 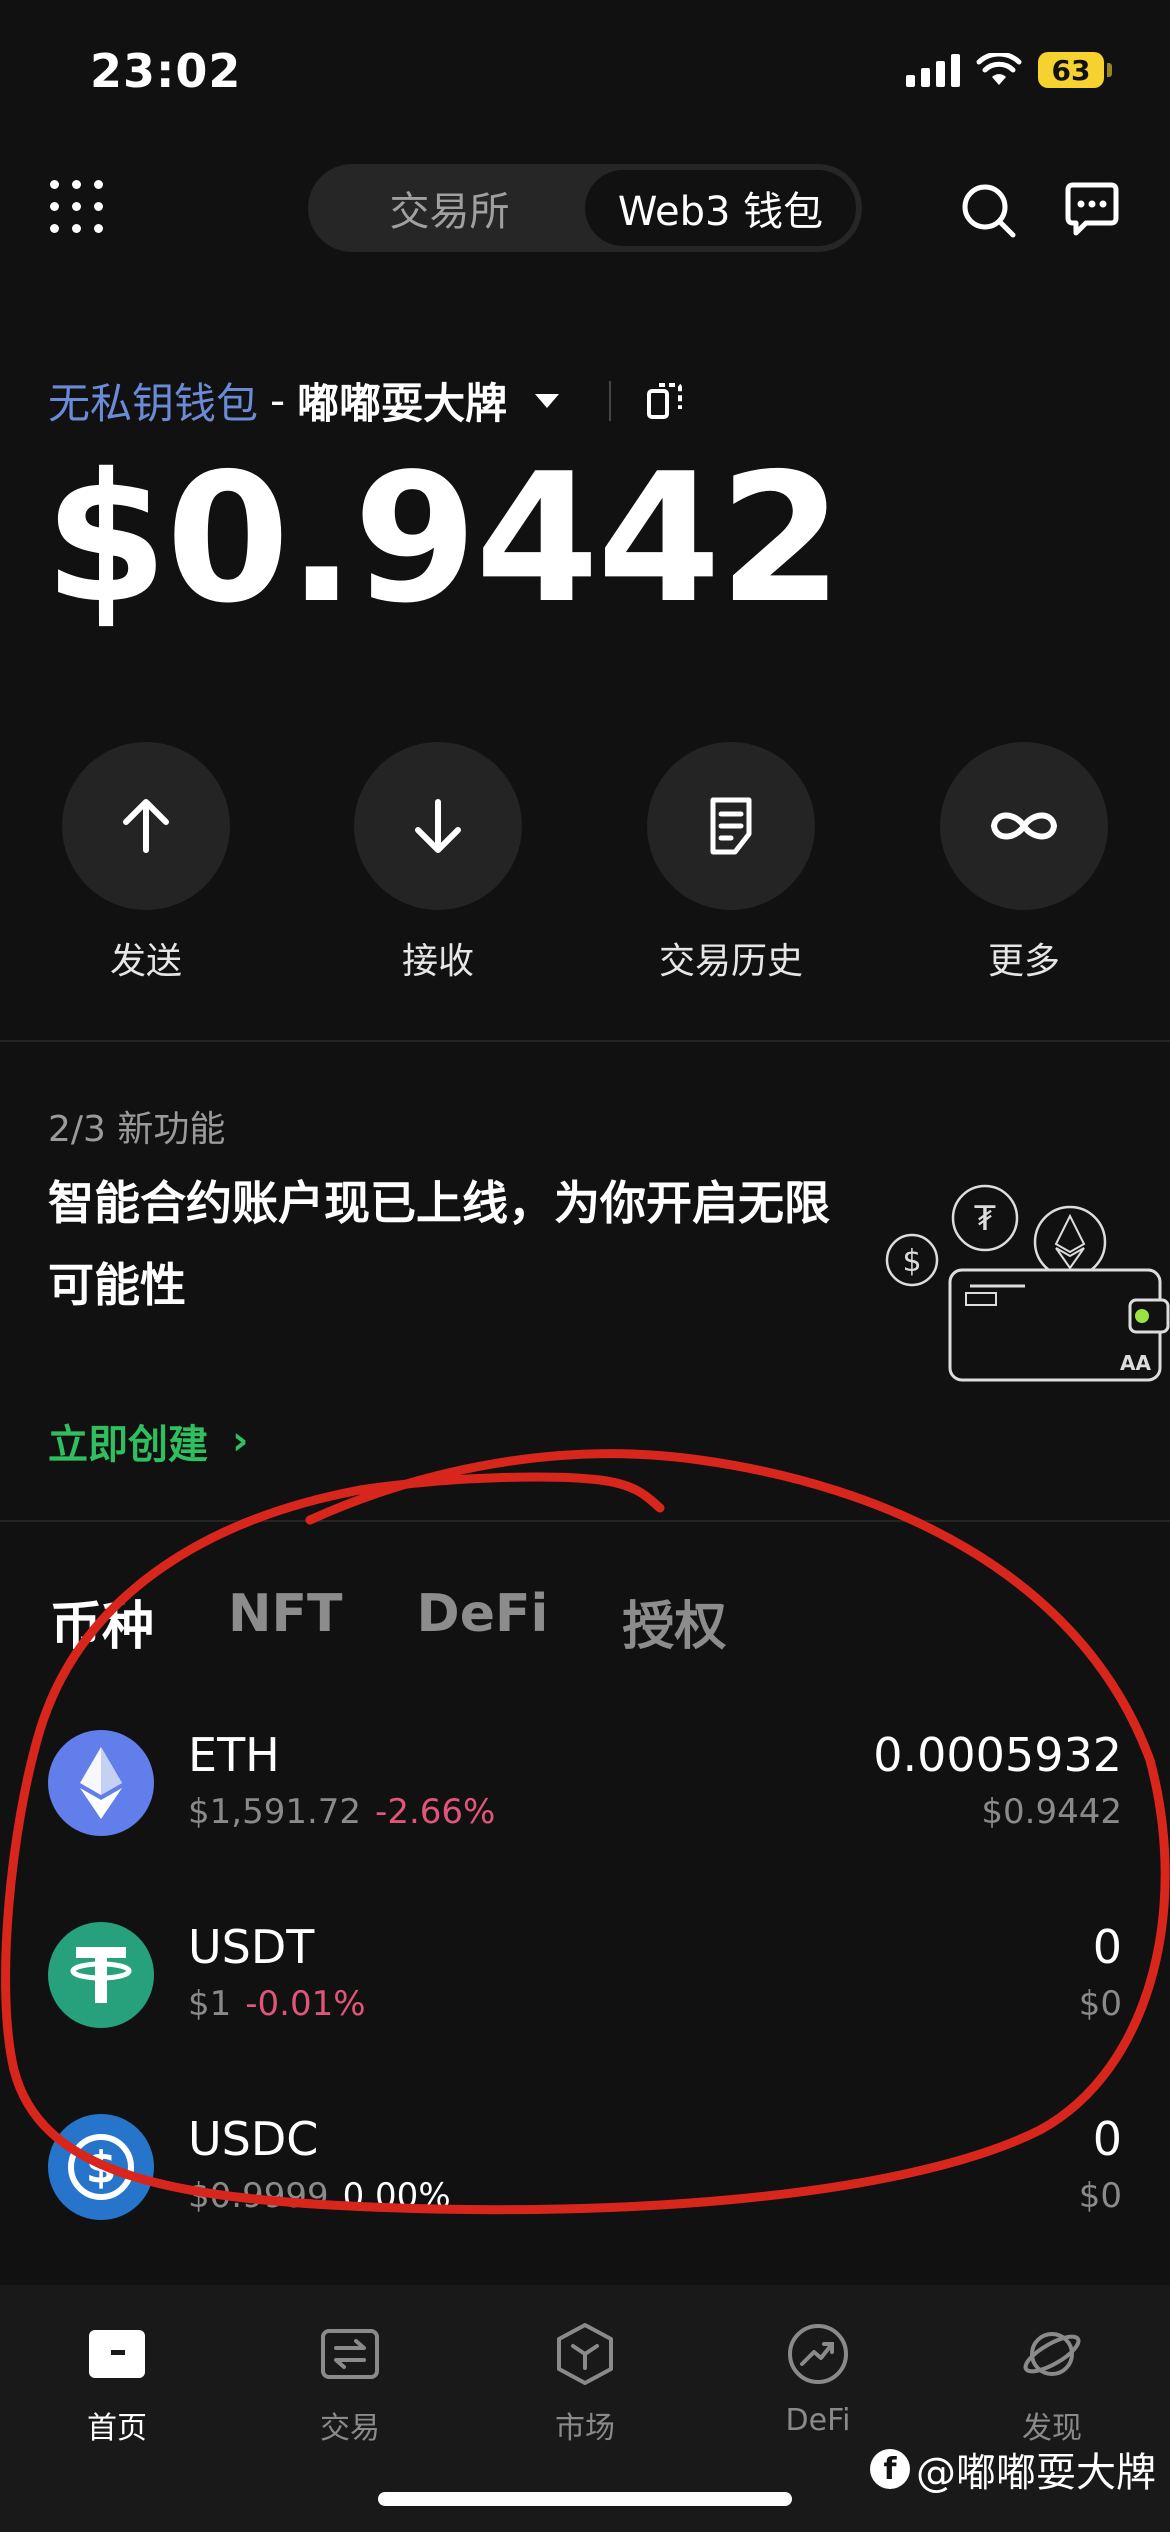 What do you see at coordinates (730, 961) in the screenshot?
I see `history-label: 交易历史` at bounding box center [730, 961].